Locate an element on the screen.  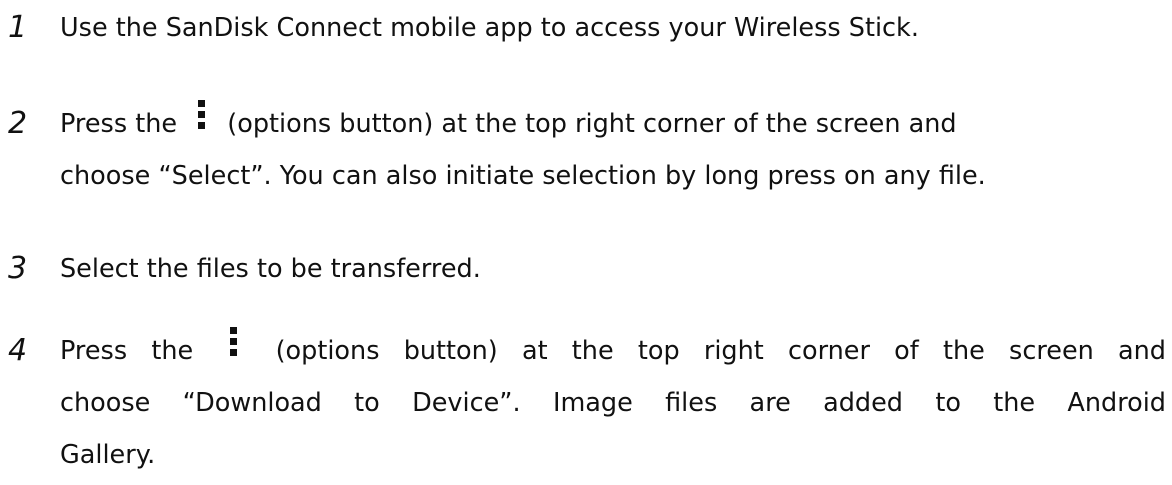
step-text-line-3: Gallery. is located at coordinates (108, 455).